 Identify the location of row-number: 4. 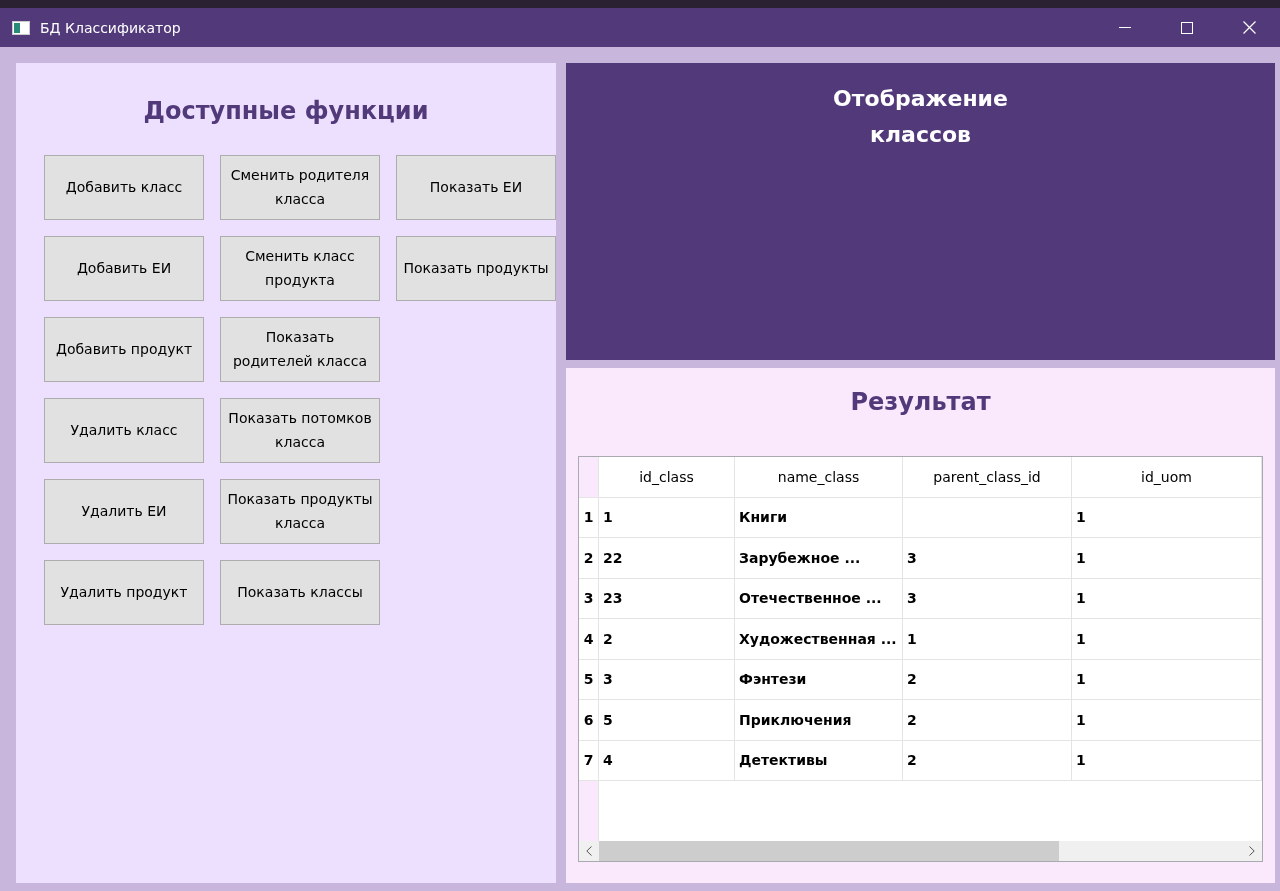
(589, 639).